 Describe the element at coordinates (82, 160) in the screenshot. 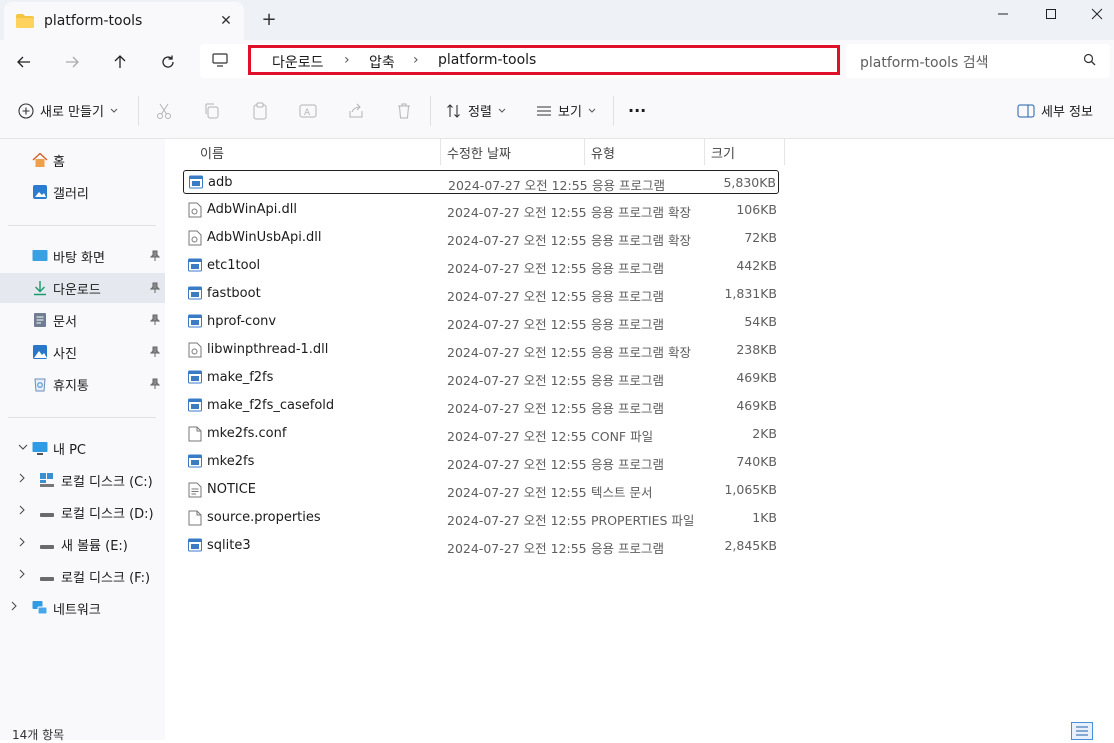

I see `nav-home: 홈` at that location.